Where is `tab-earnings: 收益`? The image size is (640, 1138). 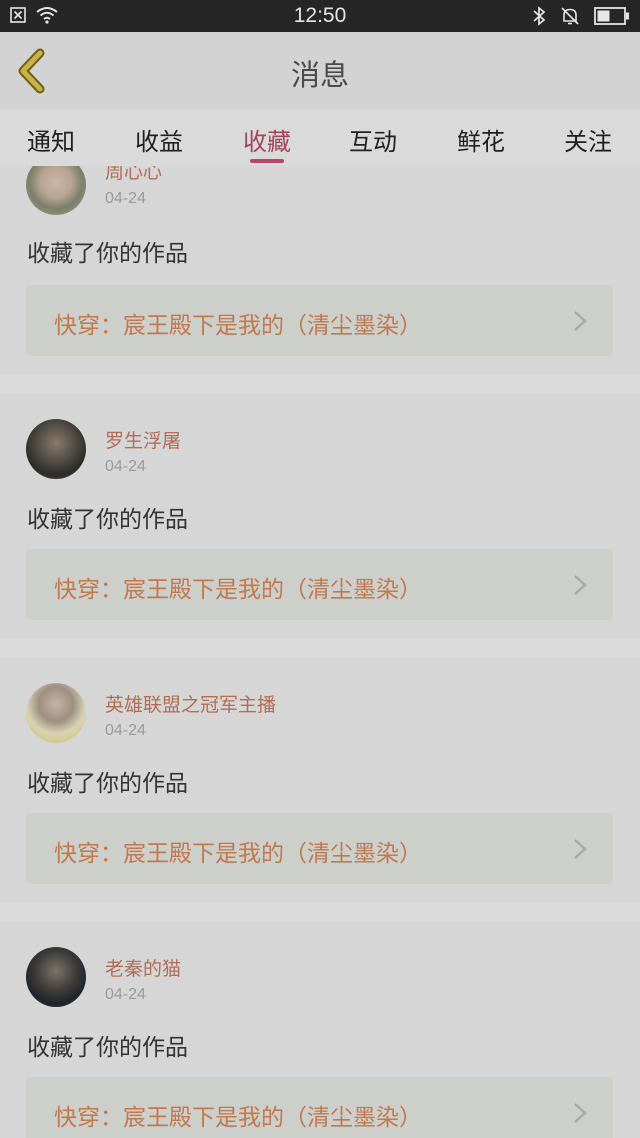 tab-earnings: 收益 is located at coordinates (159, 139).